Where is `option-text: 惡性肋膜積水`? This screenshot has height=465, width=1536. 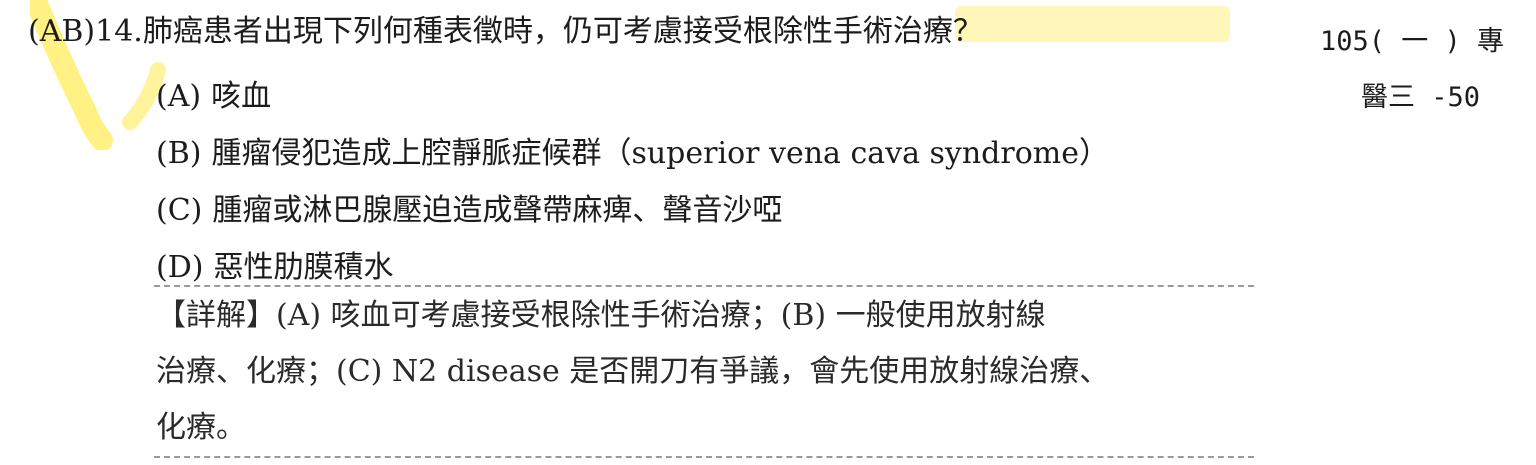
option-text: 惡性肋膜積水 is located at coordinates (303, 267).